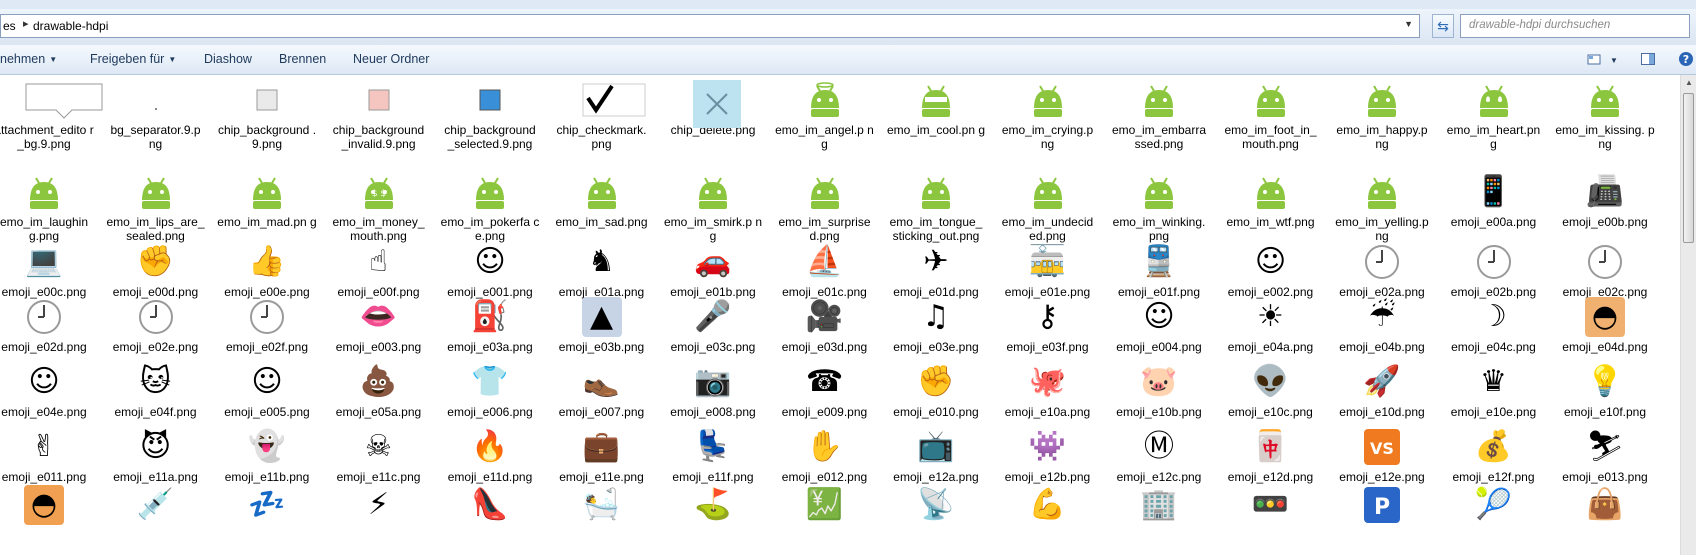  I want to click on file-item: bg_separator.9.p ng, so click(156, 115).